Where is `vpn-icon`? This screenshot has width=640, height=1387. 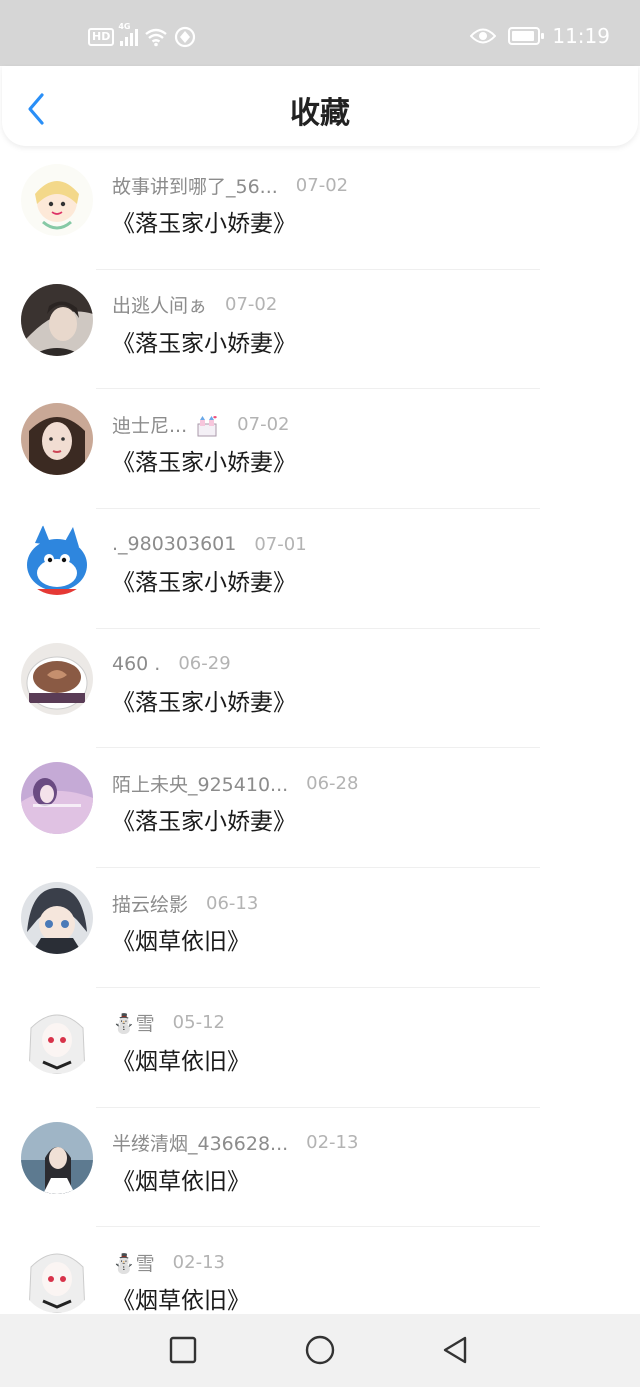 vpn-icon is located at coordinates (185, 37).